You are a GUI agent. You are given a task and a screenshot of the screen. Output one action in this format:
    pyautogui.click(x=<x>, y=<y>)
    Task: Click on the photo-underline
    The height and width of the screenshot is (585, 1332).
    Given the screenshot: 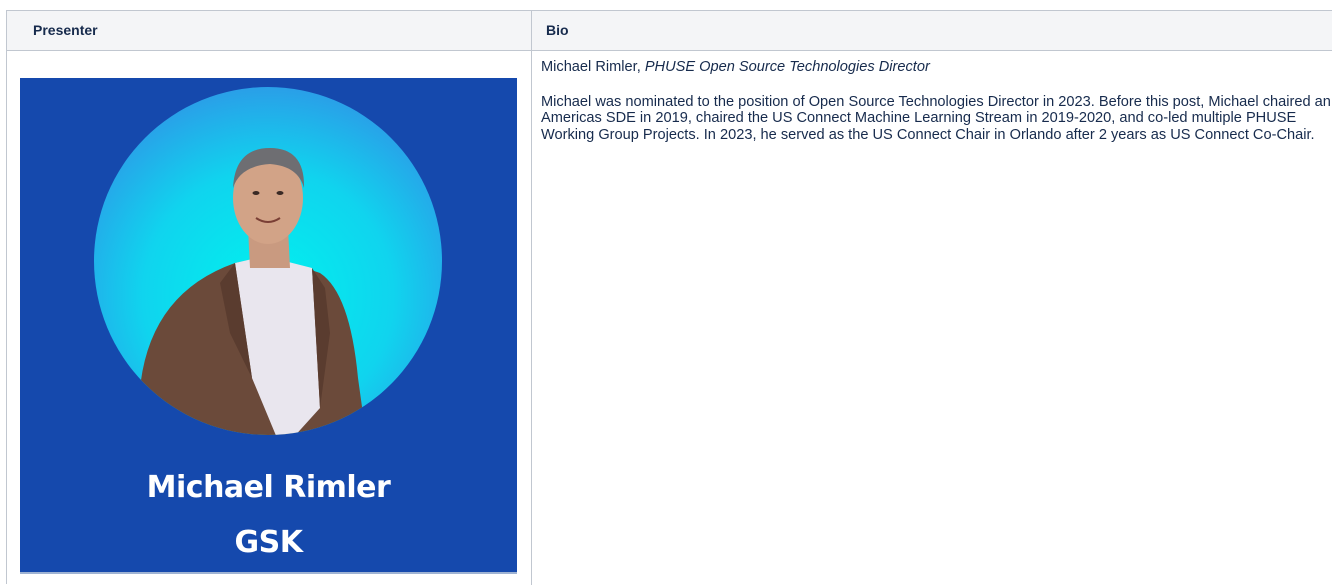 What is the action you would take?
    pyautogui.click(x=268, y=573)
    